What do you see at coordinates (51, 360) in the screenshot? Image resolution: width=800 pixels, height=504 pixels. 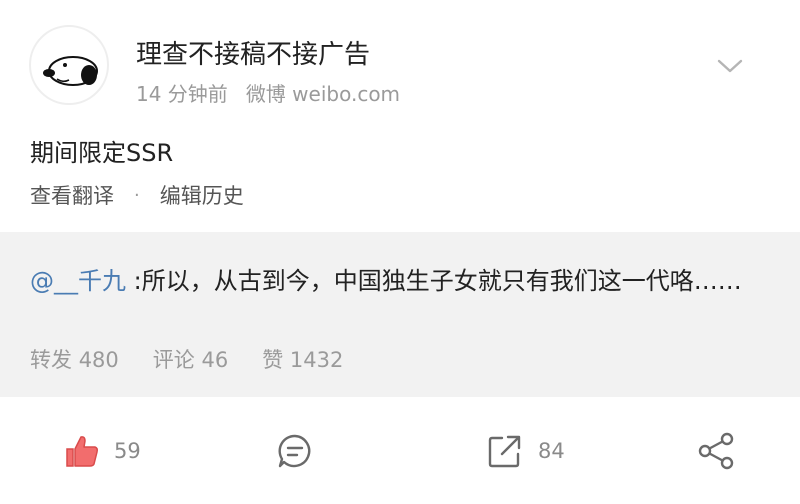 I see `stat-label: 转发` at bounding box center [51, 360].